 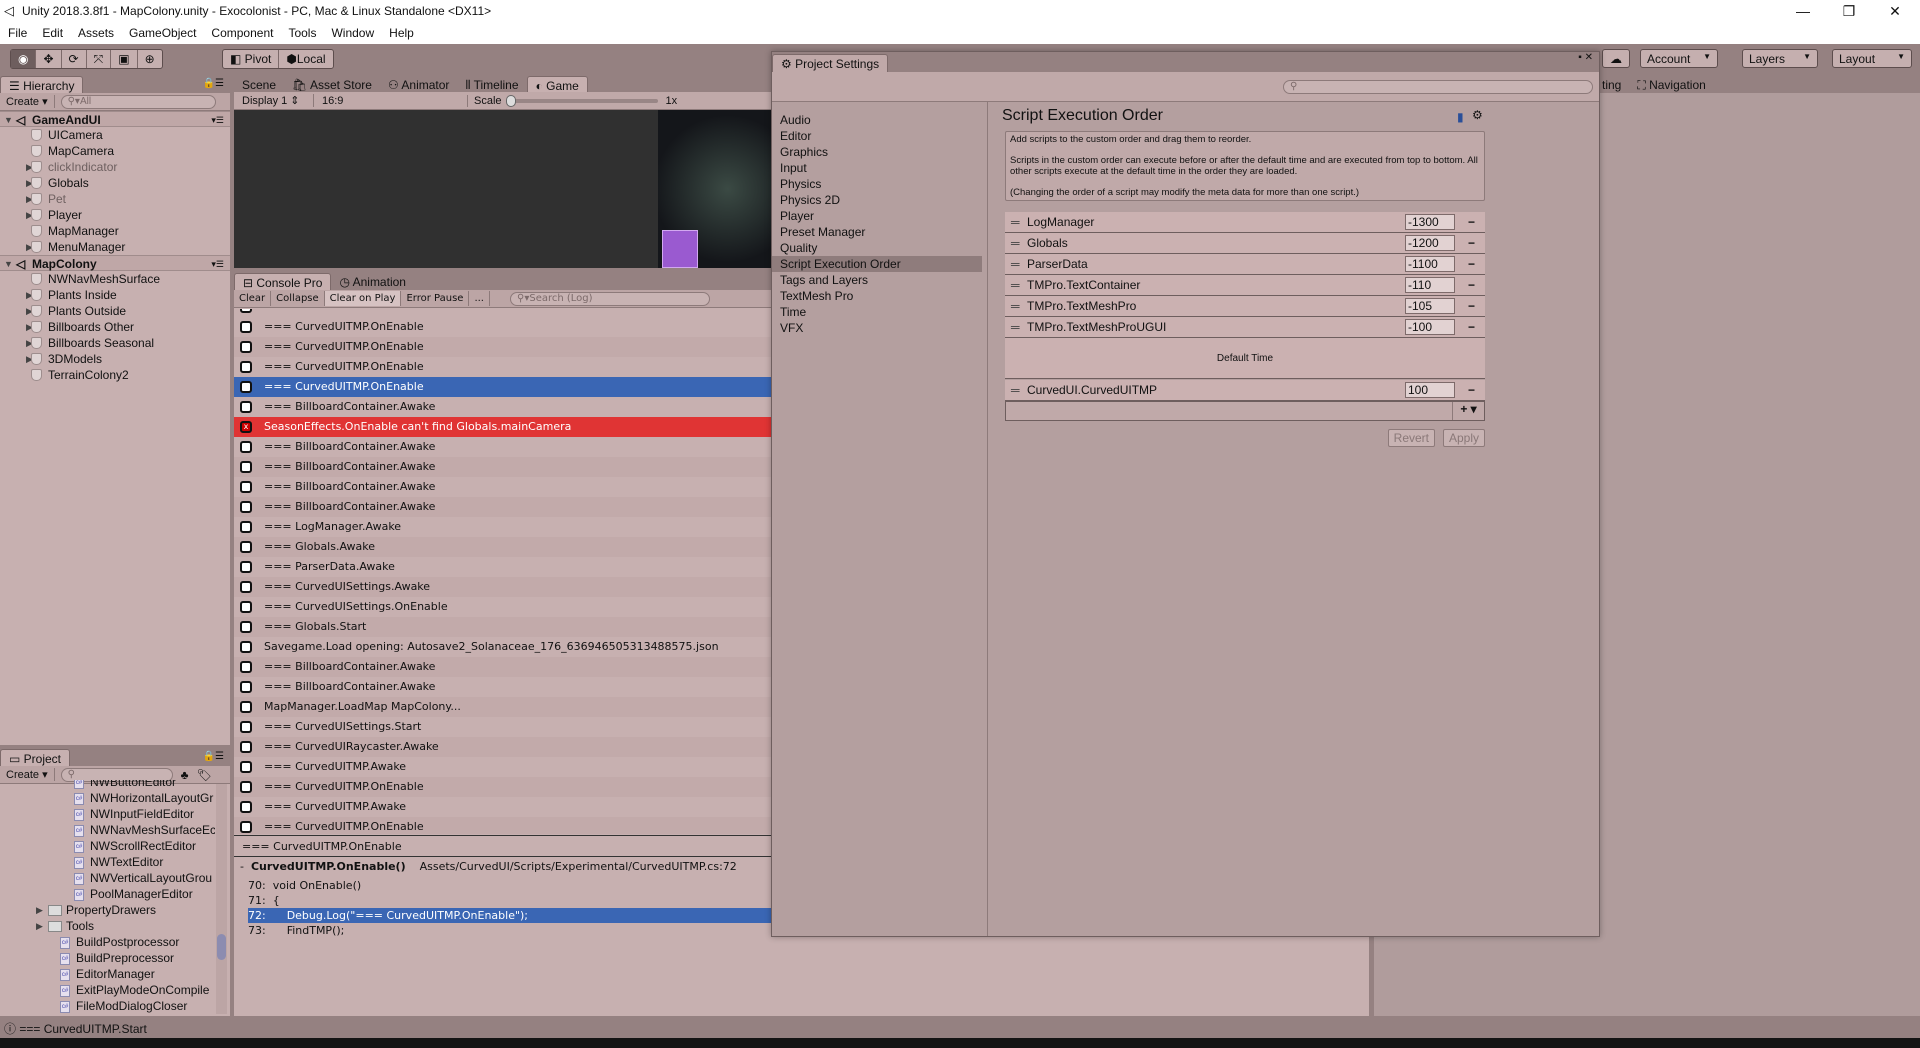 I want to click on scrollbar-thumb, so click(x=221, y=947).